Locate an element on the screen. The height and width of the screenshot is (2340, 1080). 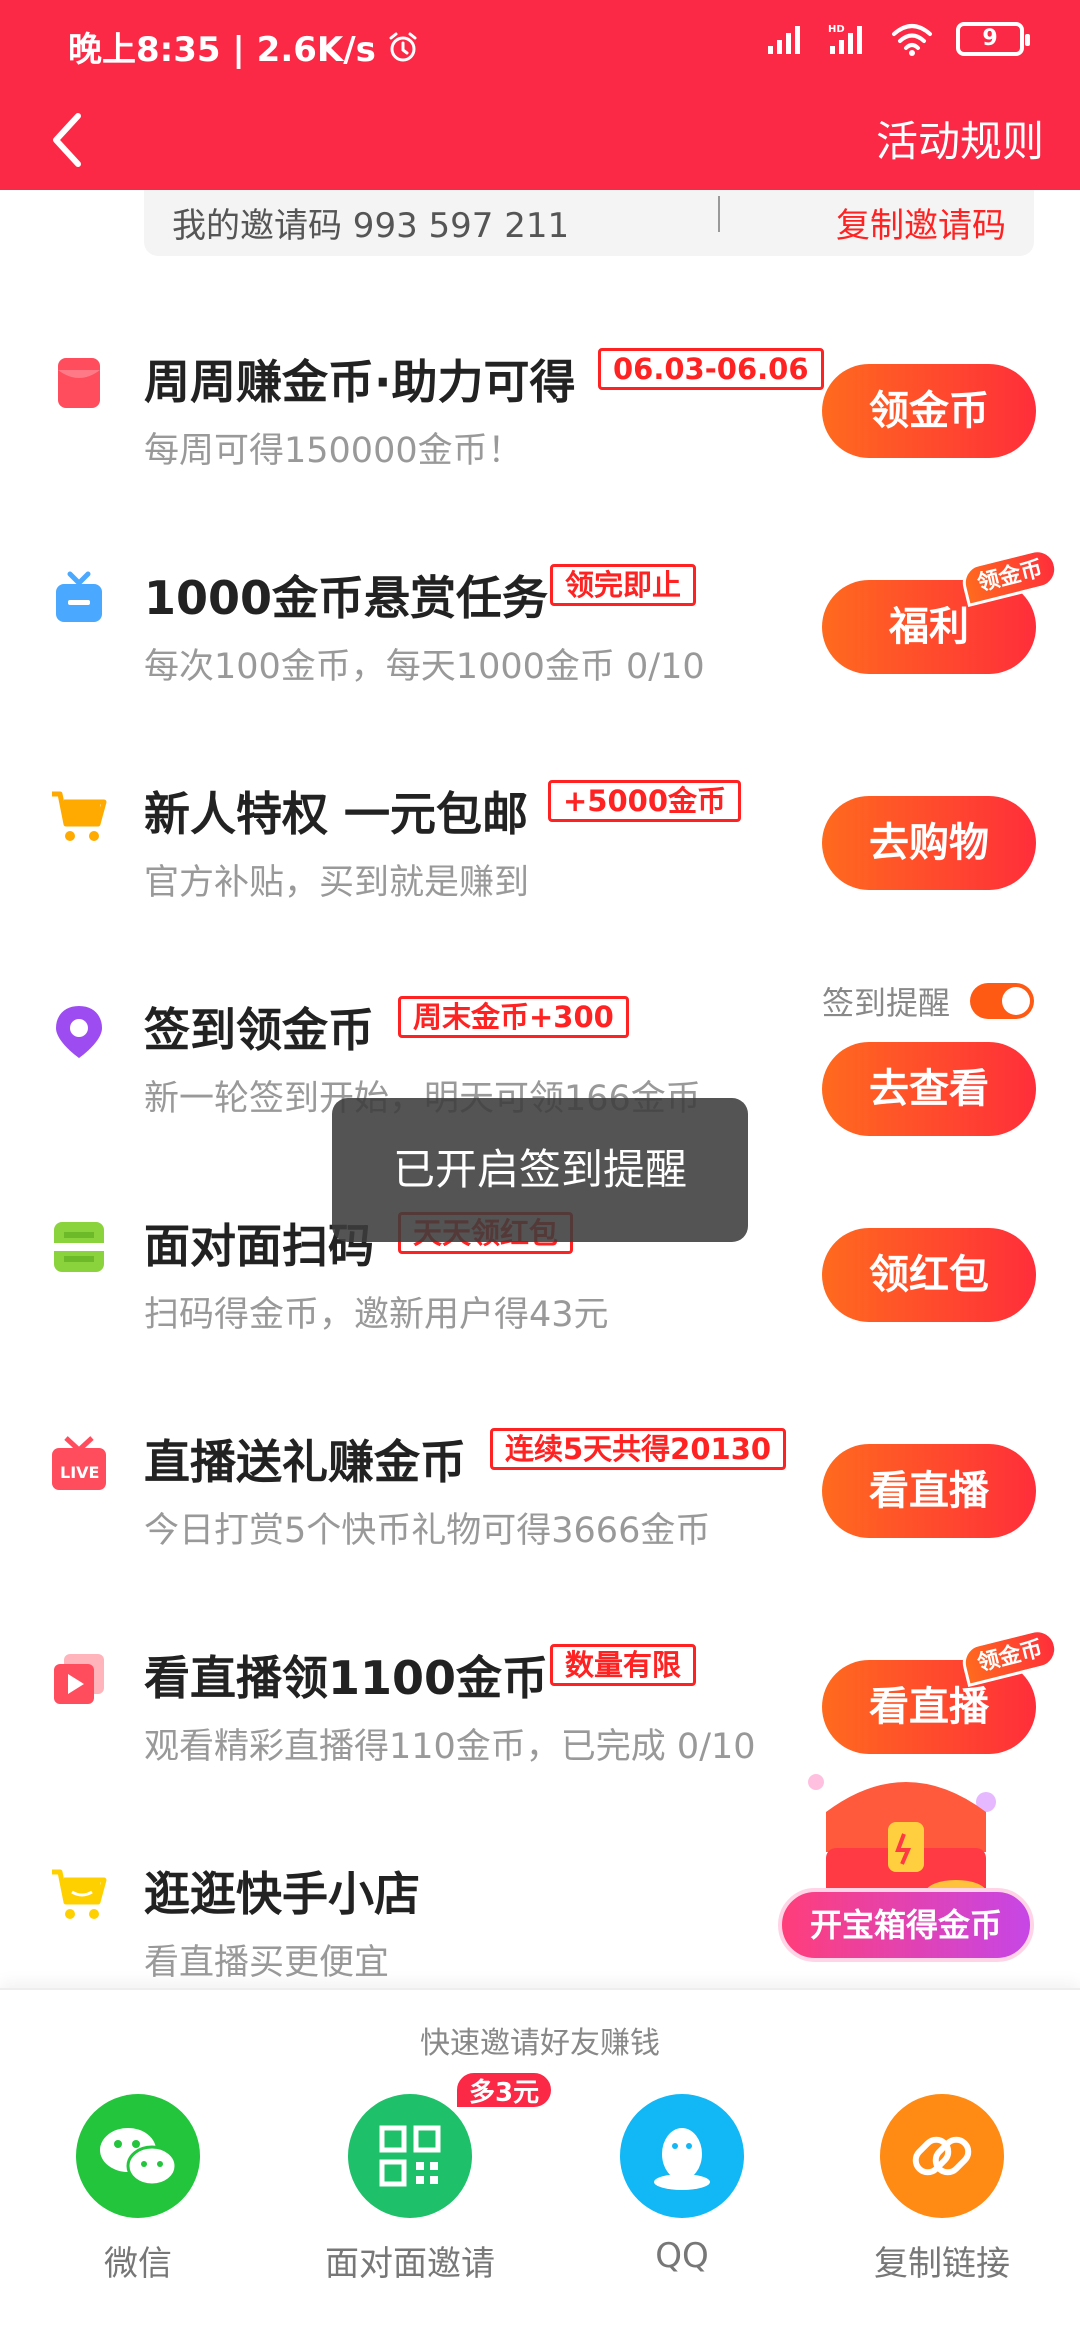
divider is located at coordinates (719, 214).